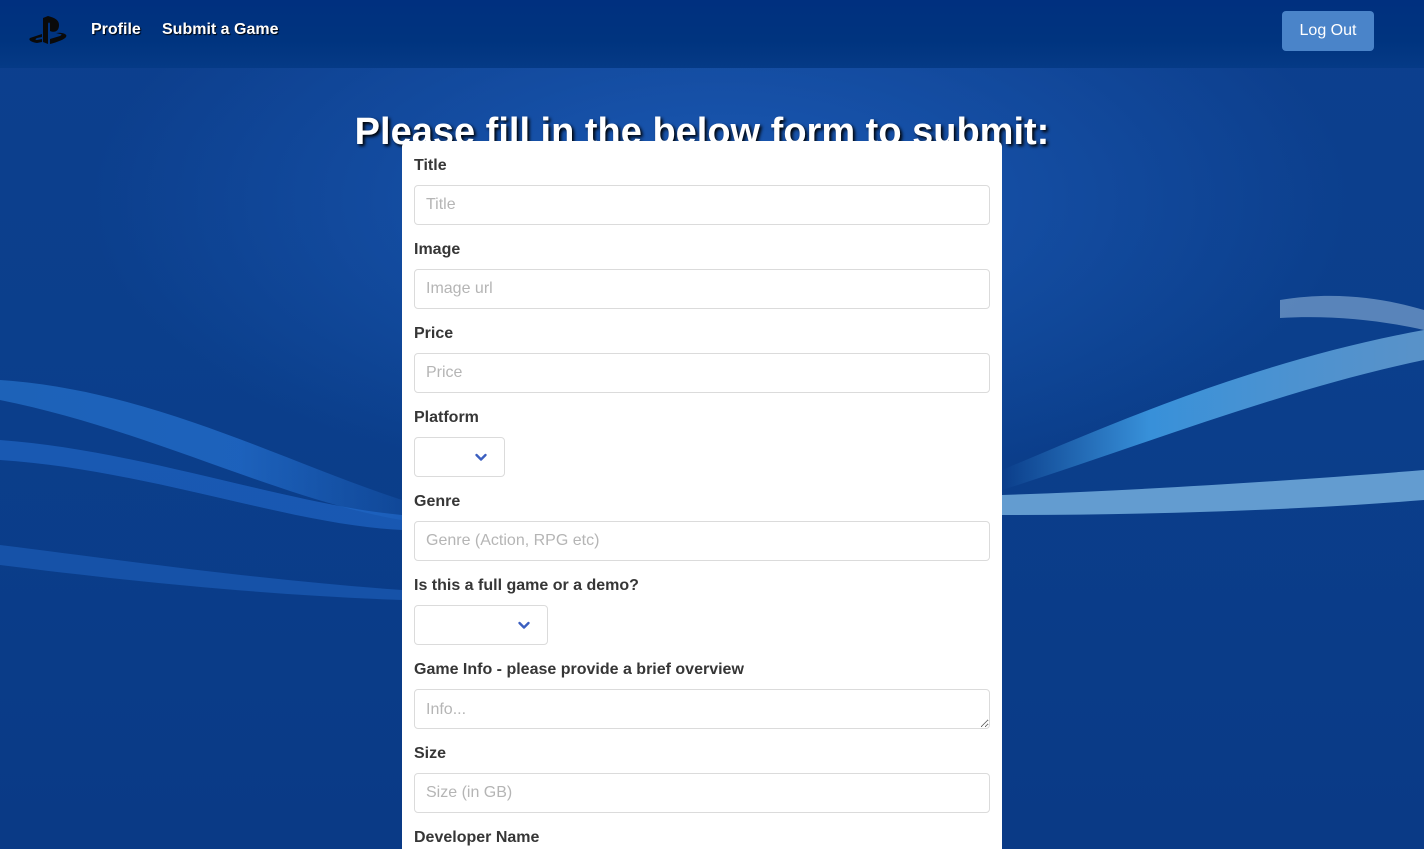 The height and width of the screenshot is (849, 1424). What do you see at coordinates (702, 709) in the screenshot?
I see `game-info-textarea` at bounding box center [702, 709].